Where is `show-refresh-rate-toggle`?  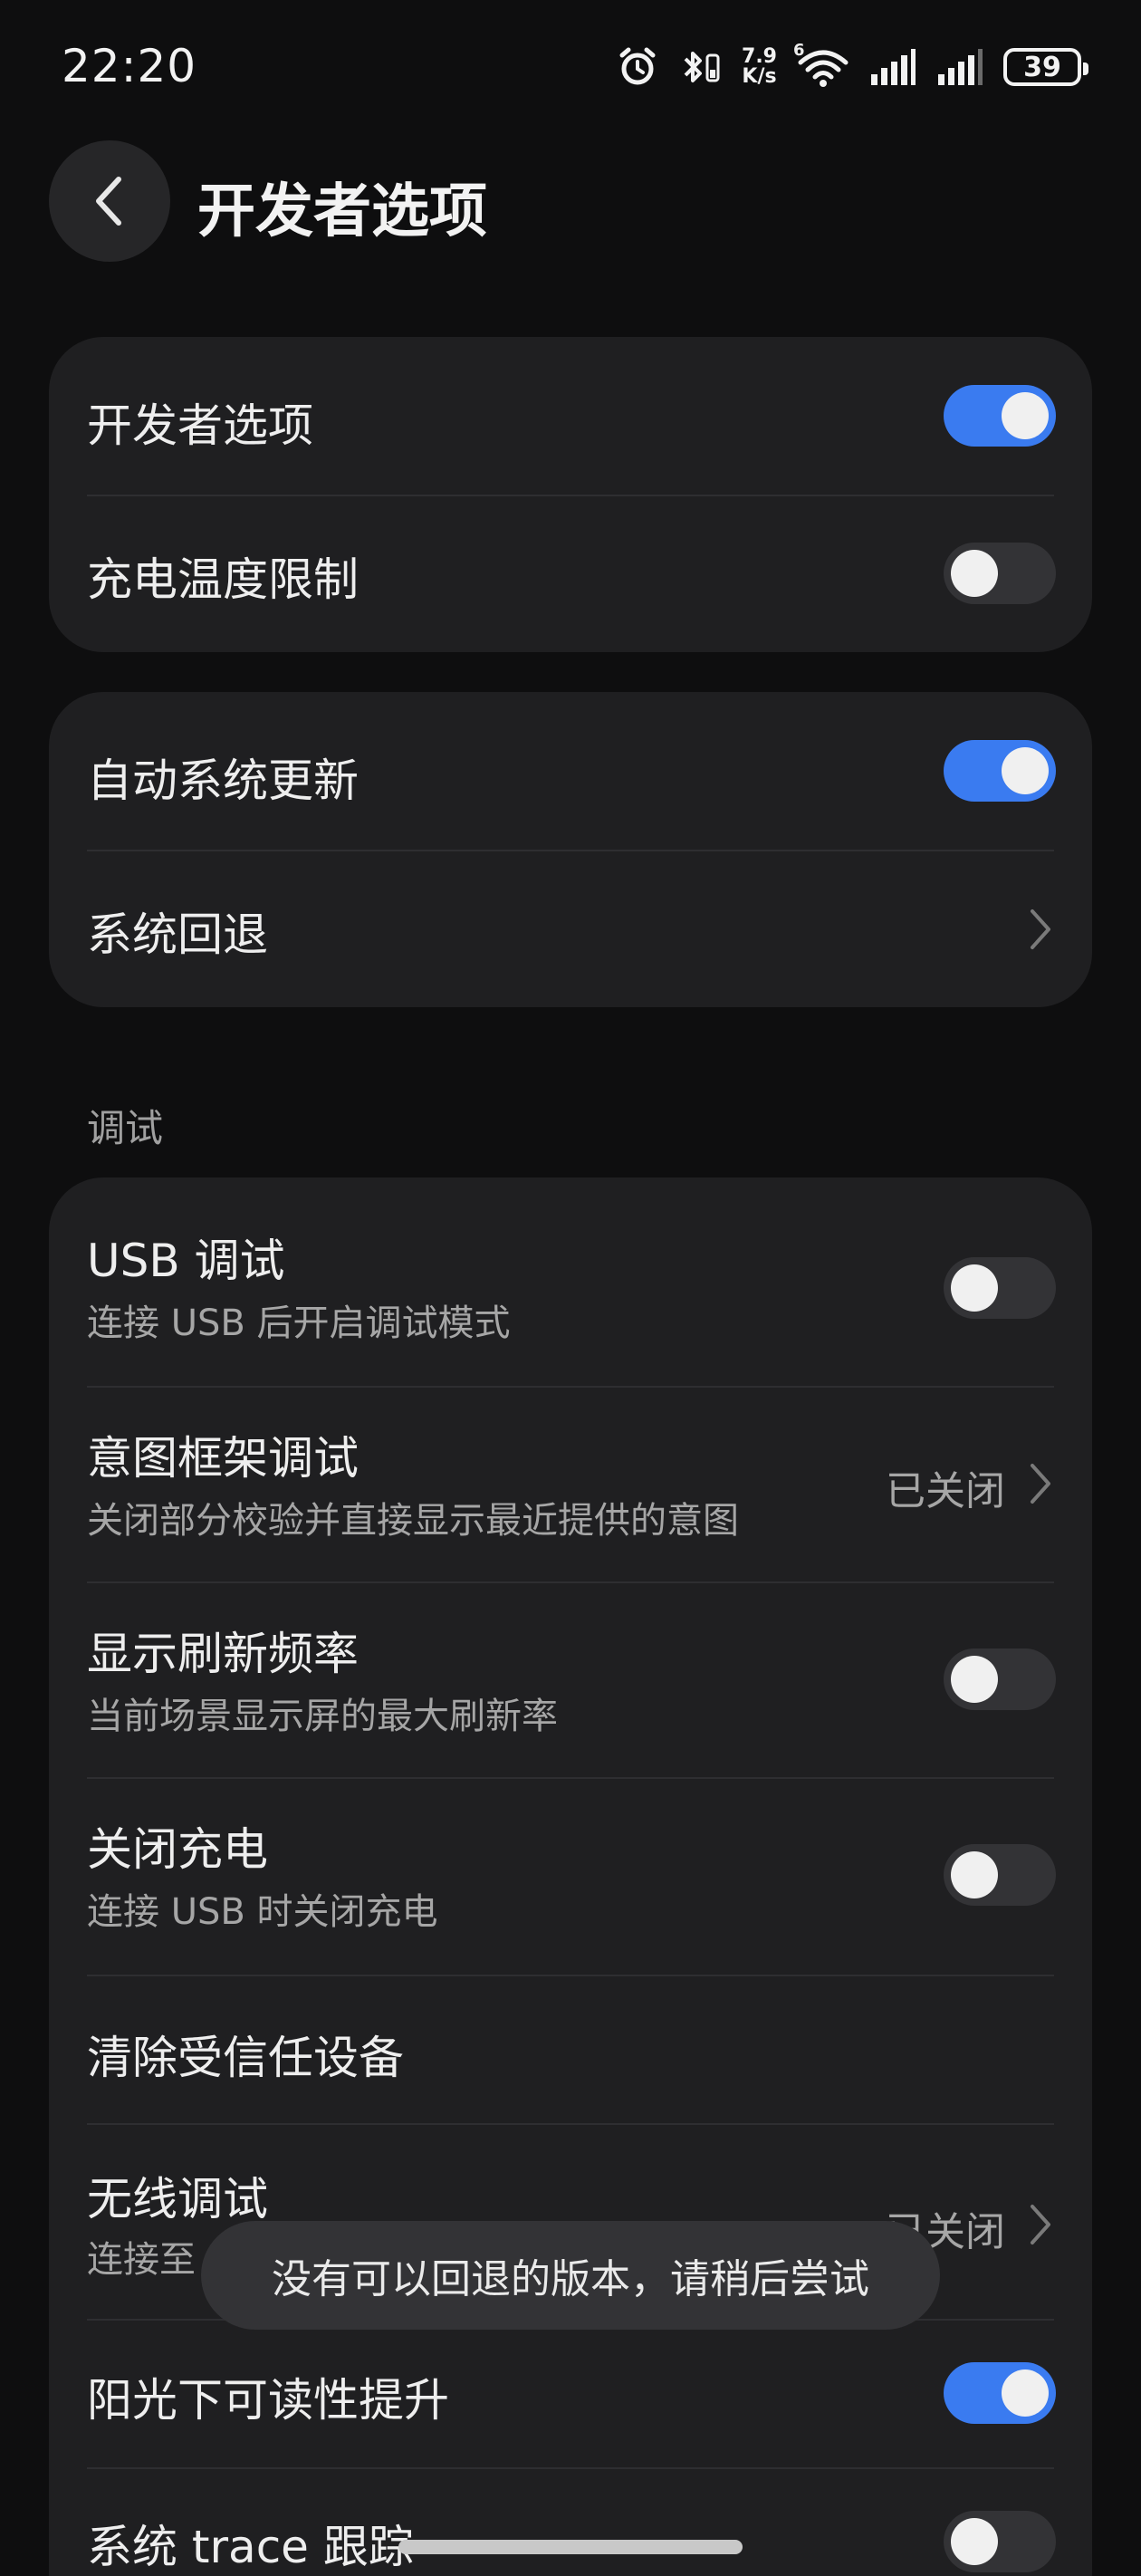
show-refresh-rate-toggle is located at coordinates (1000, 1679).